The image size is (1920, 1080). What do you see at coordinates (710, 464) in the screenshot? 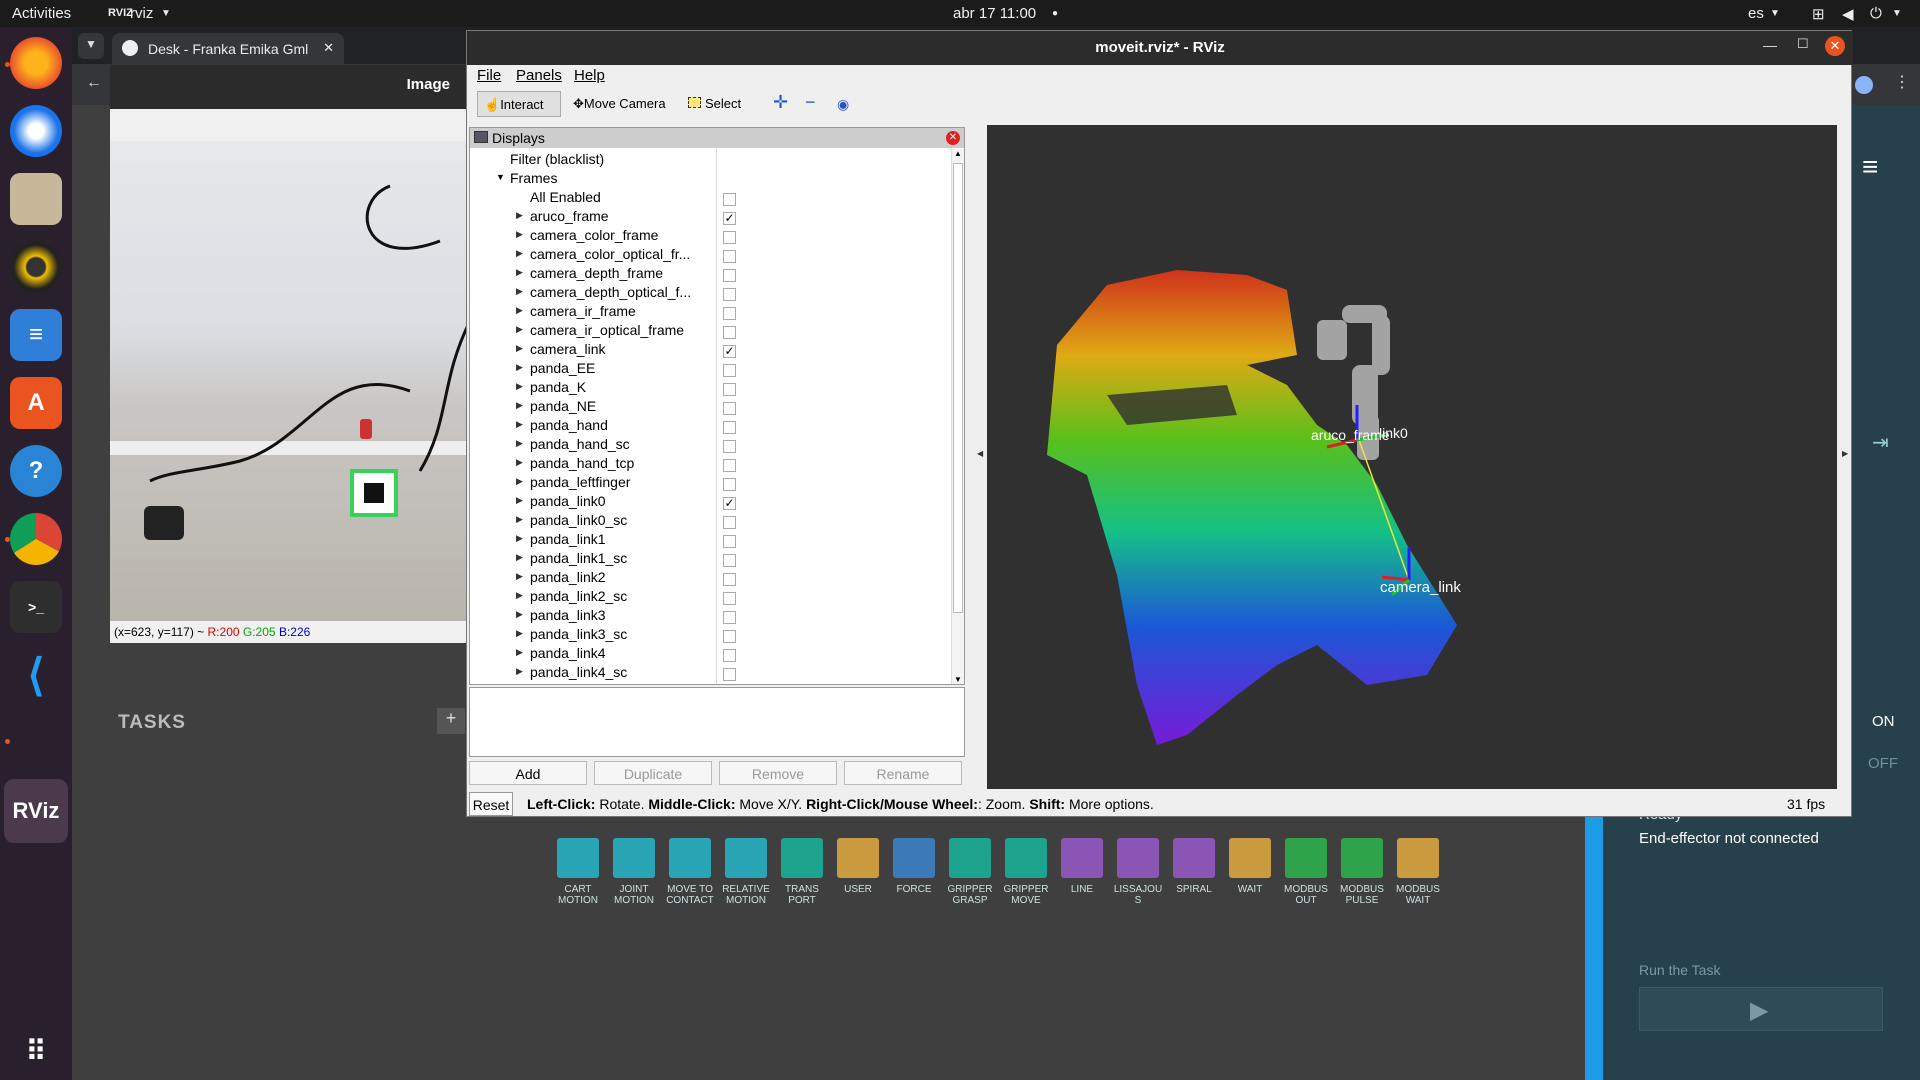
I see `frame-row: ▶ panda_hand_tcp` at bounding box center [710, 464].